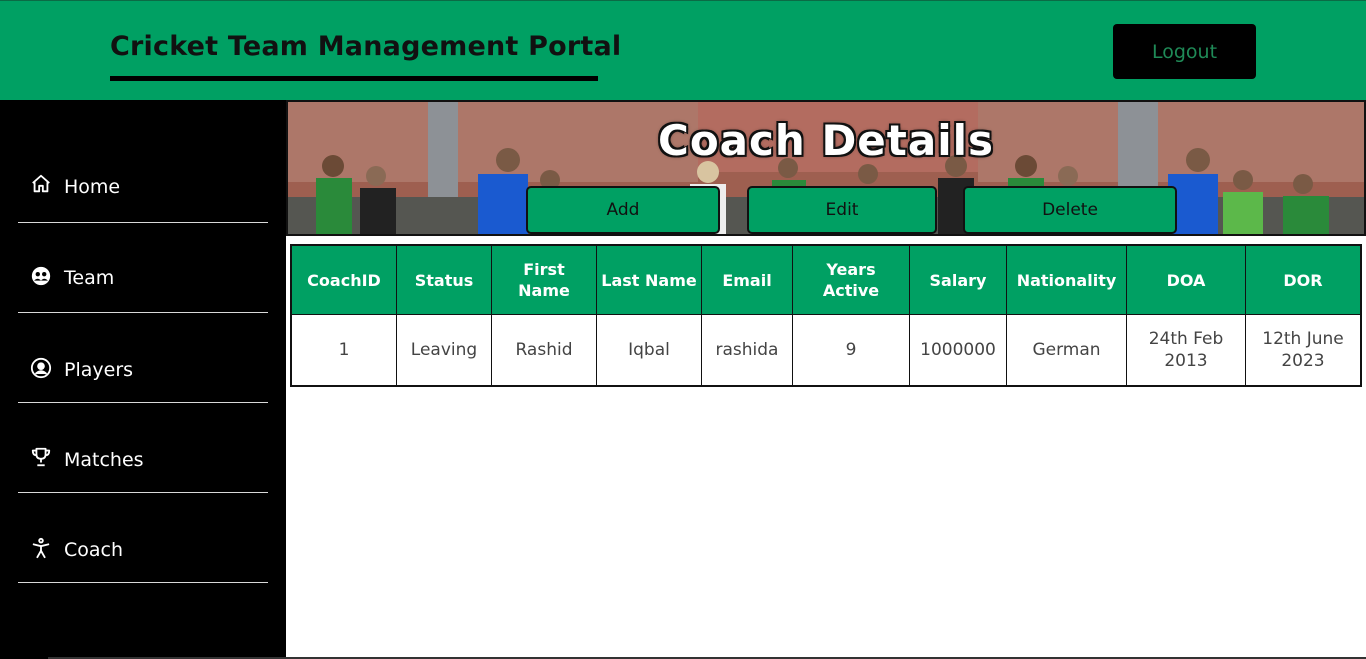 Image resolution: width=1366 pixels, height=659 pixels. I want to click on person-icon, so click(41, 548).